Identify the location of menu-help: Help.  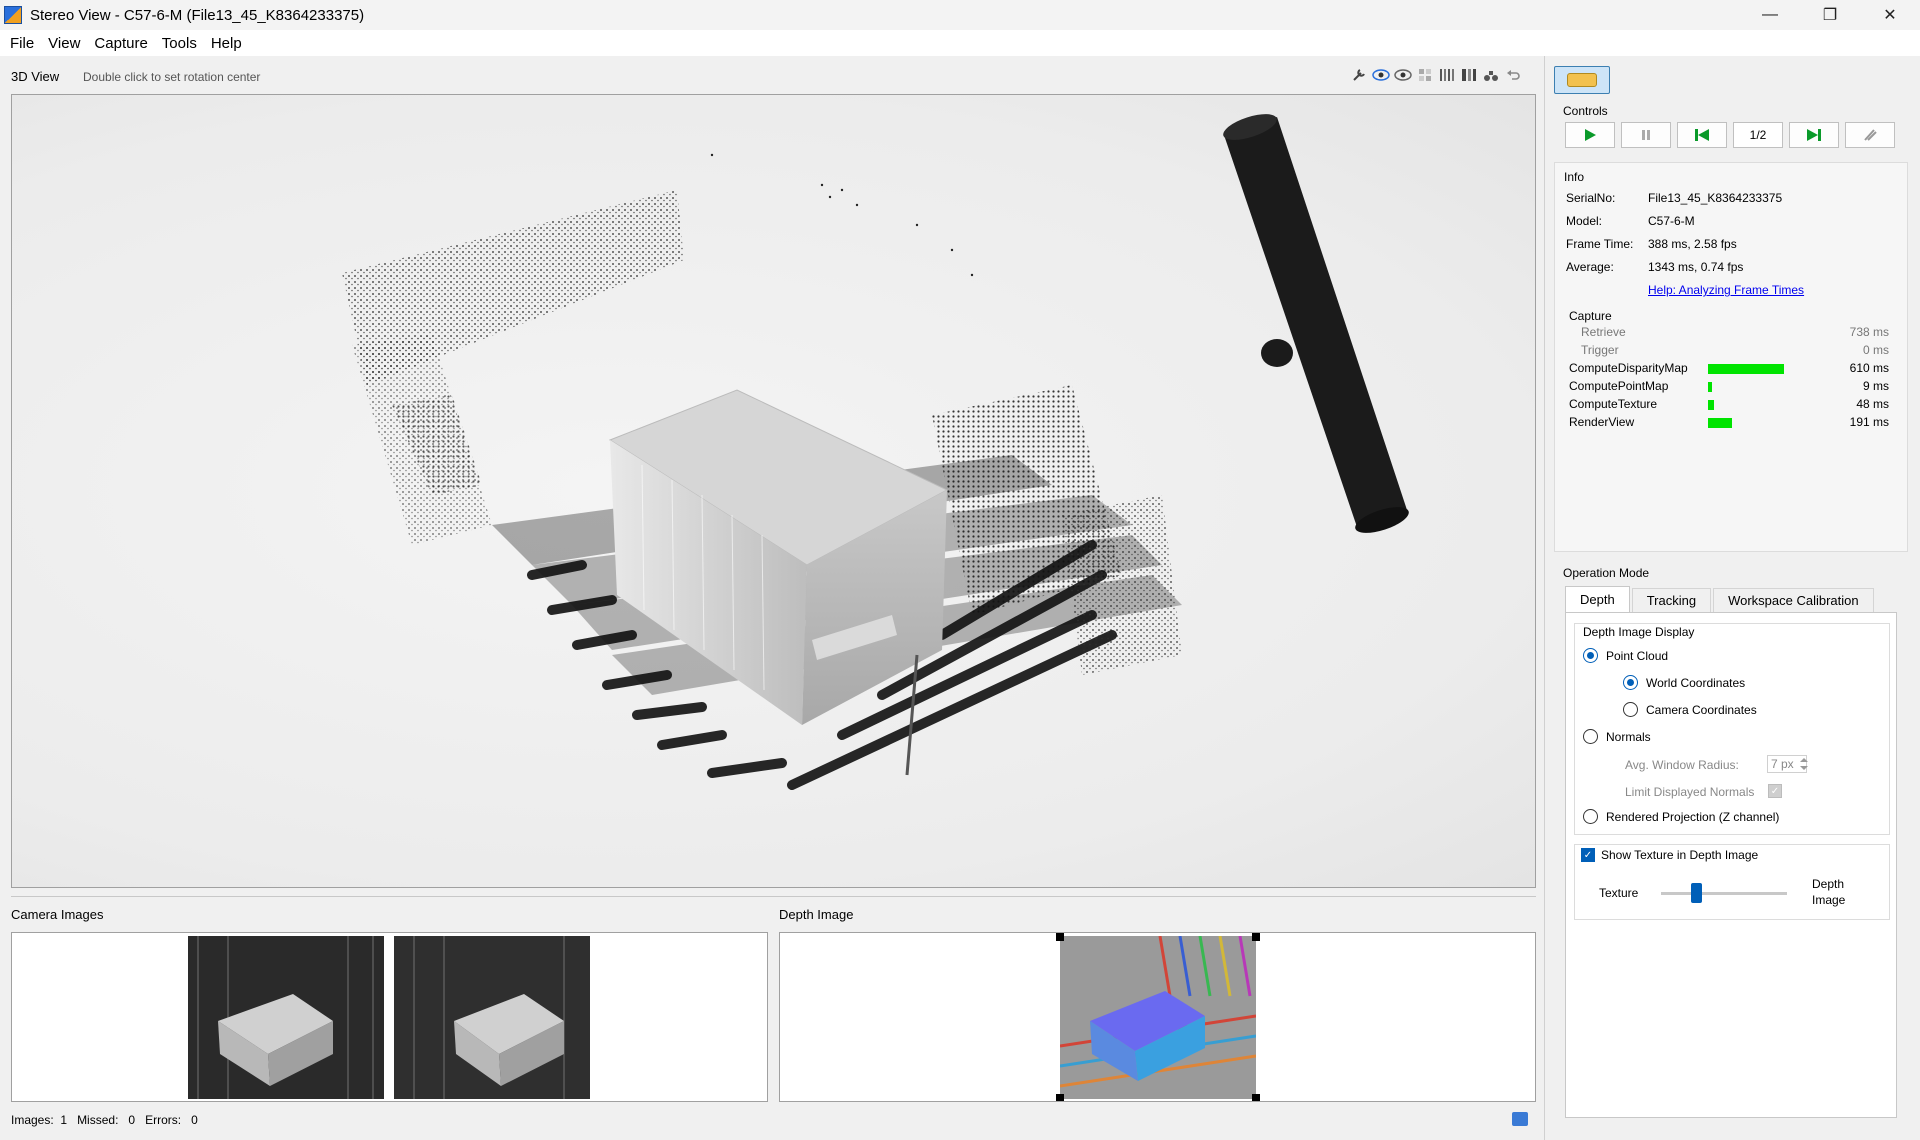
(226, 43).